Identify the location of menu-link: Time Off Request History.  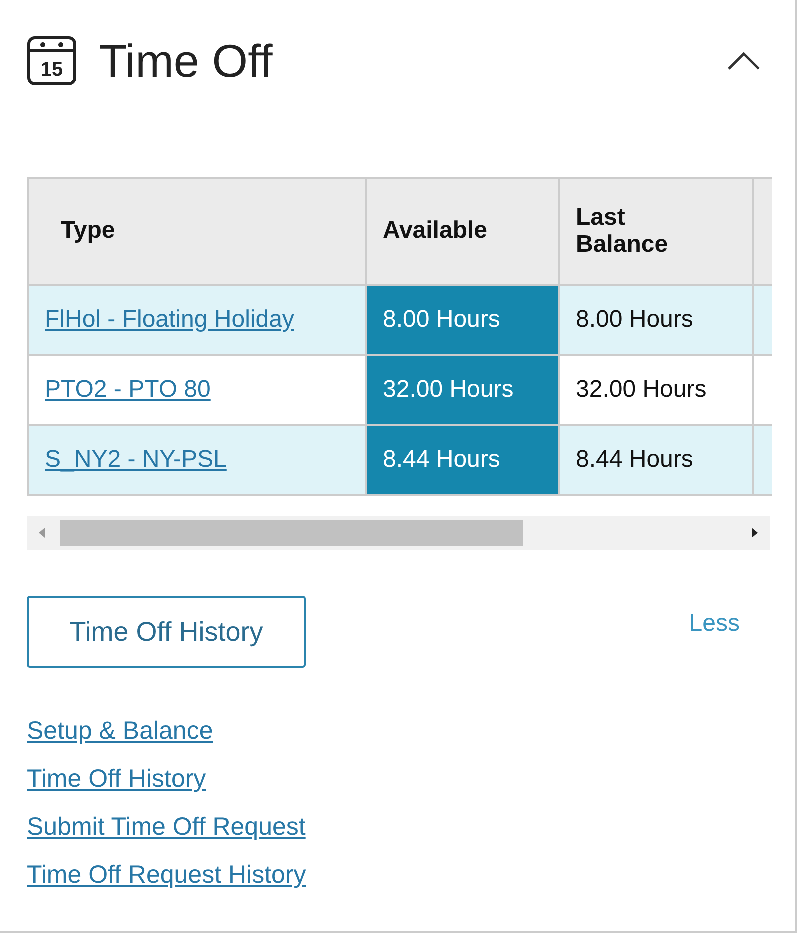
(166, 875).